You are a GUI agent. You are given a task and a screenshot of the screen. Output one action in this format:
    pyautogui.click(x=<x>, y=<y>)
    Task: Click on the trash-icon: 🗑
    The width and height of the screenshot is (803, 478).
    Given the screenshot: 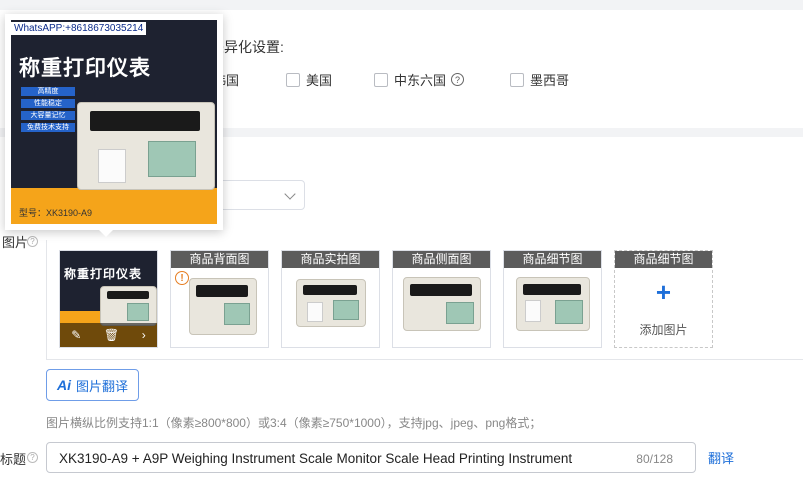 What is the action you would take?
    pyautogui.click(x=111, y=335)
    